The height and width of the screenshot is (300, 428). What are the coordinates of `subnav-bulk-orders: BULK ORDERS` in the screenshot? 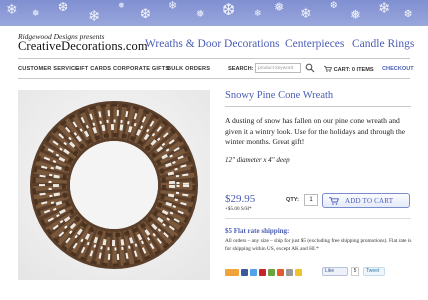 It's located at (188, 69).